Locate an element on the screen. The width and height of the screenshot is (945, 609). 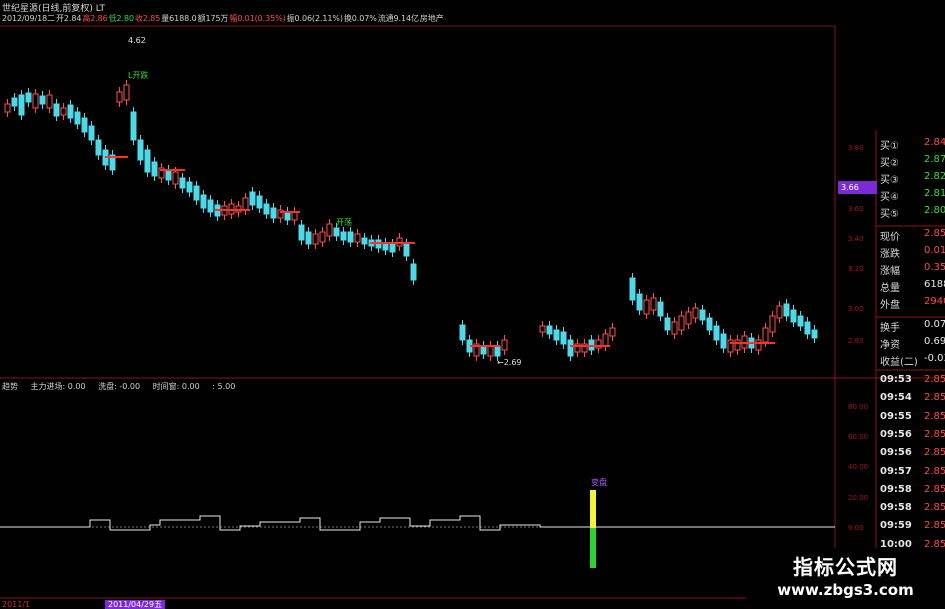
quote-label: 买② is located at coordinates (889, 163).